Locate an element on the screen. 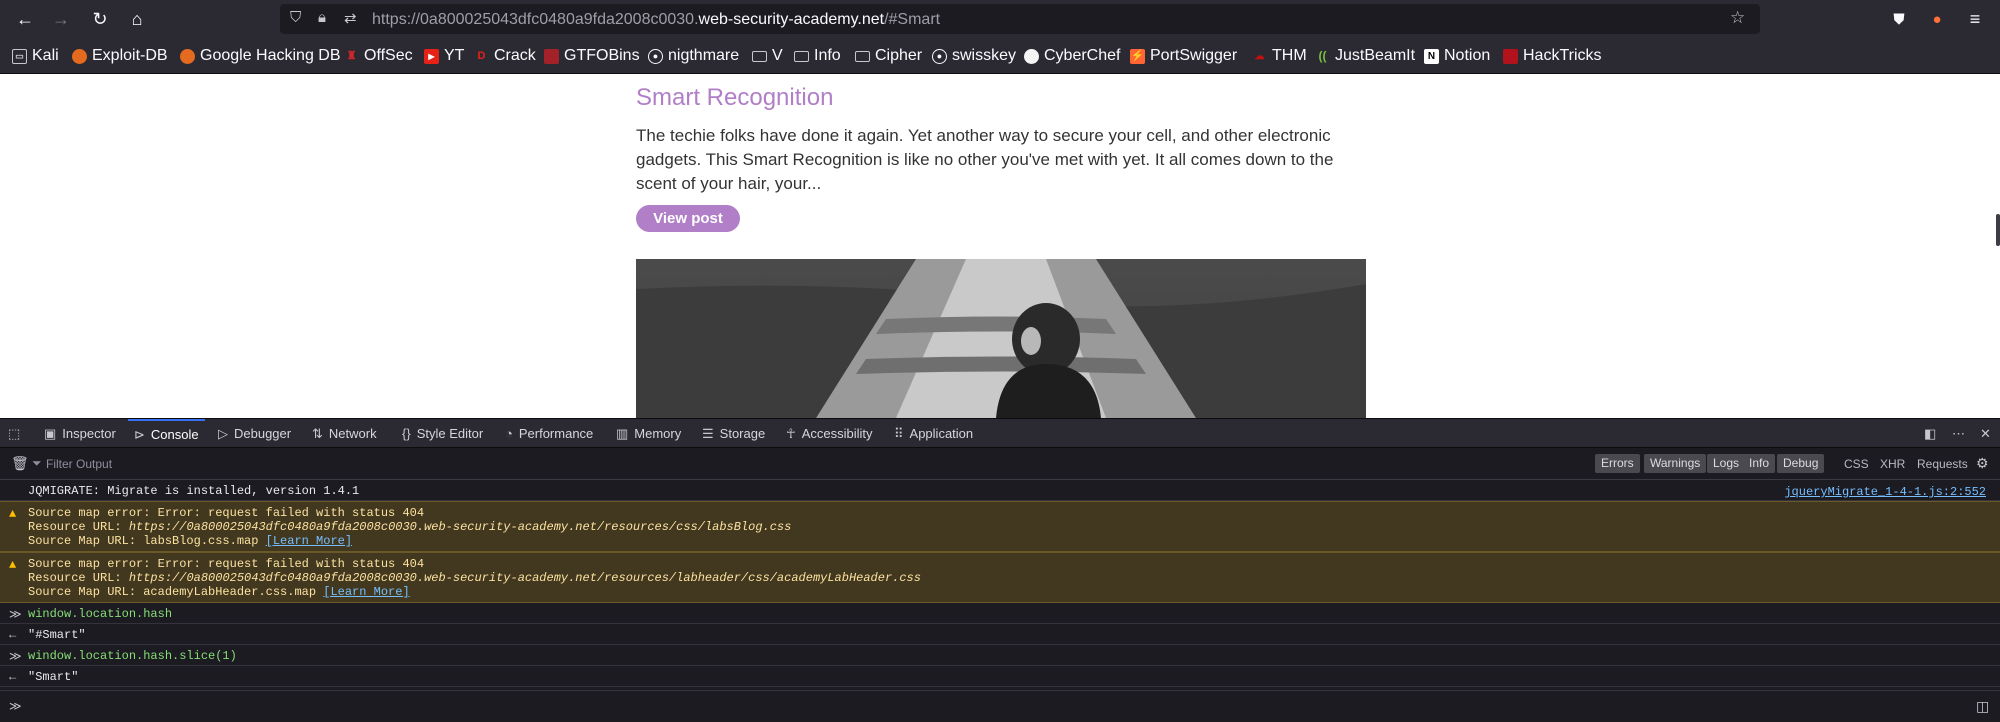 This screenshot has height=722, width=2000. filter-requests-button: Requests is located at coordinates (1942, 464).